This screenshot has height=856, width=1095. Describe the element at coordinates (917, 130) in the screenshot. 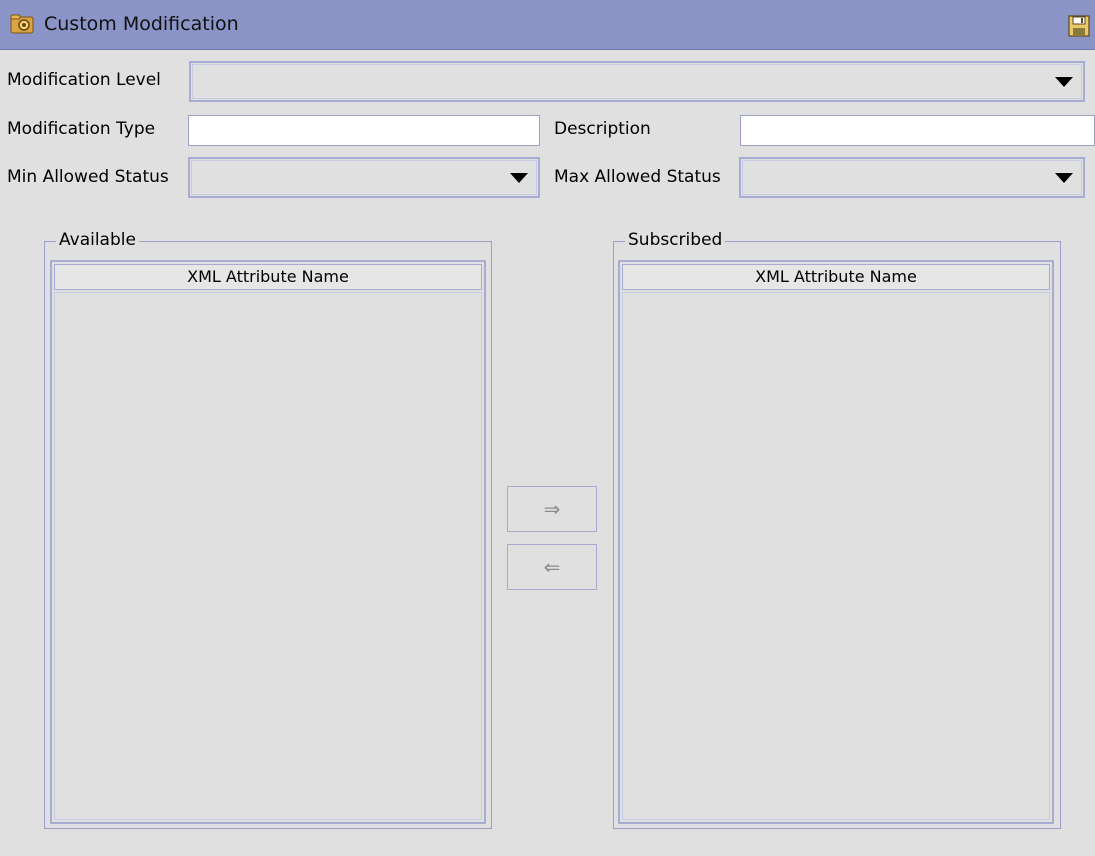

I see `description-input` at that location.